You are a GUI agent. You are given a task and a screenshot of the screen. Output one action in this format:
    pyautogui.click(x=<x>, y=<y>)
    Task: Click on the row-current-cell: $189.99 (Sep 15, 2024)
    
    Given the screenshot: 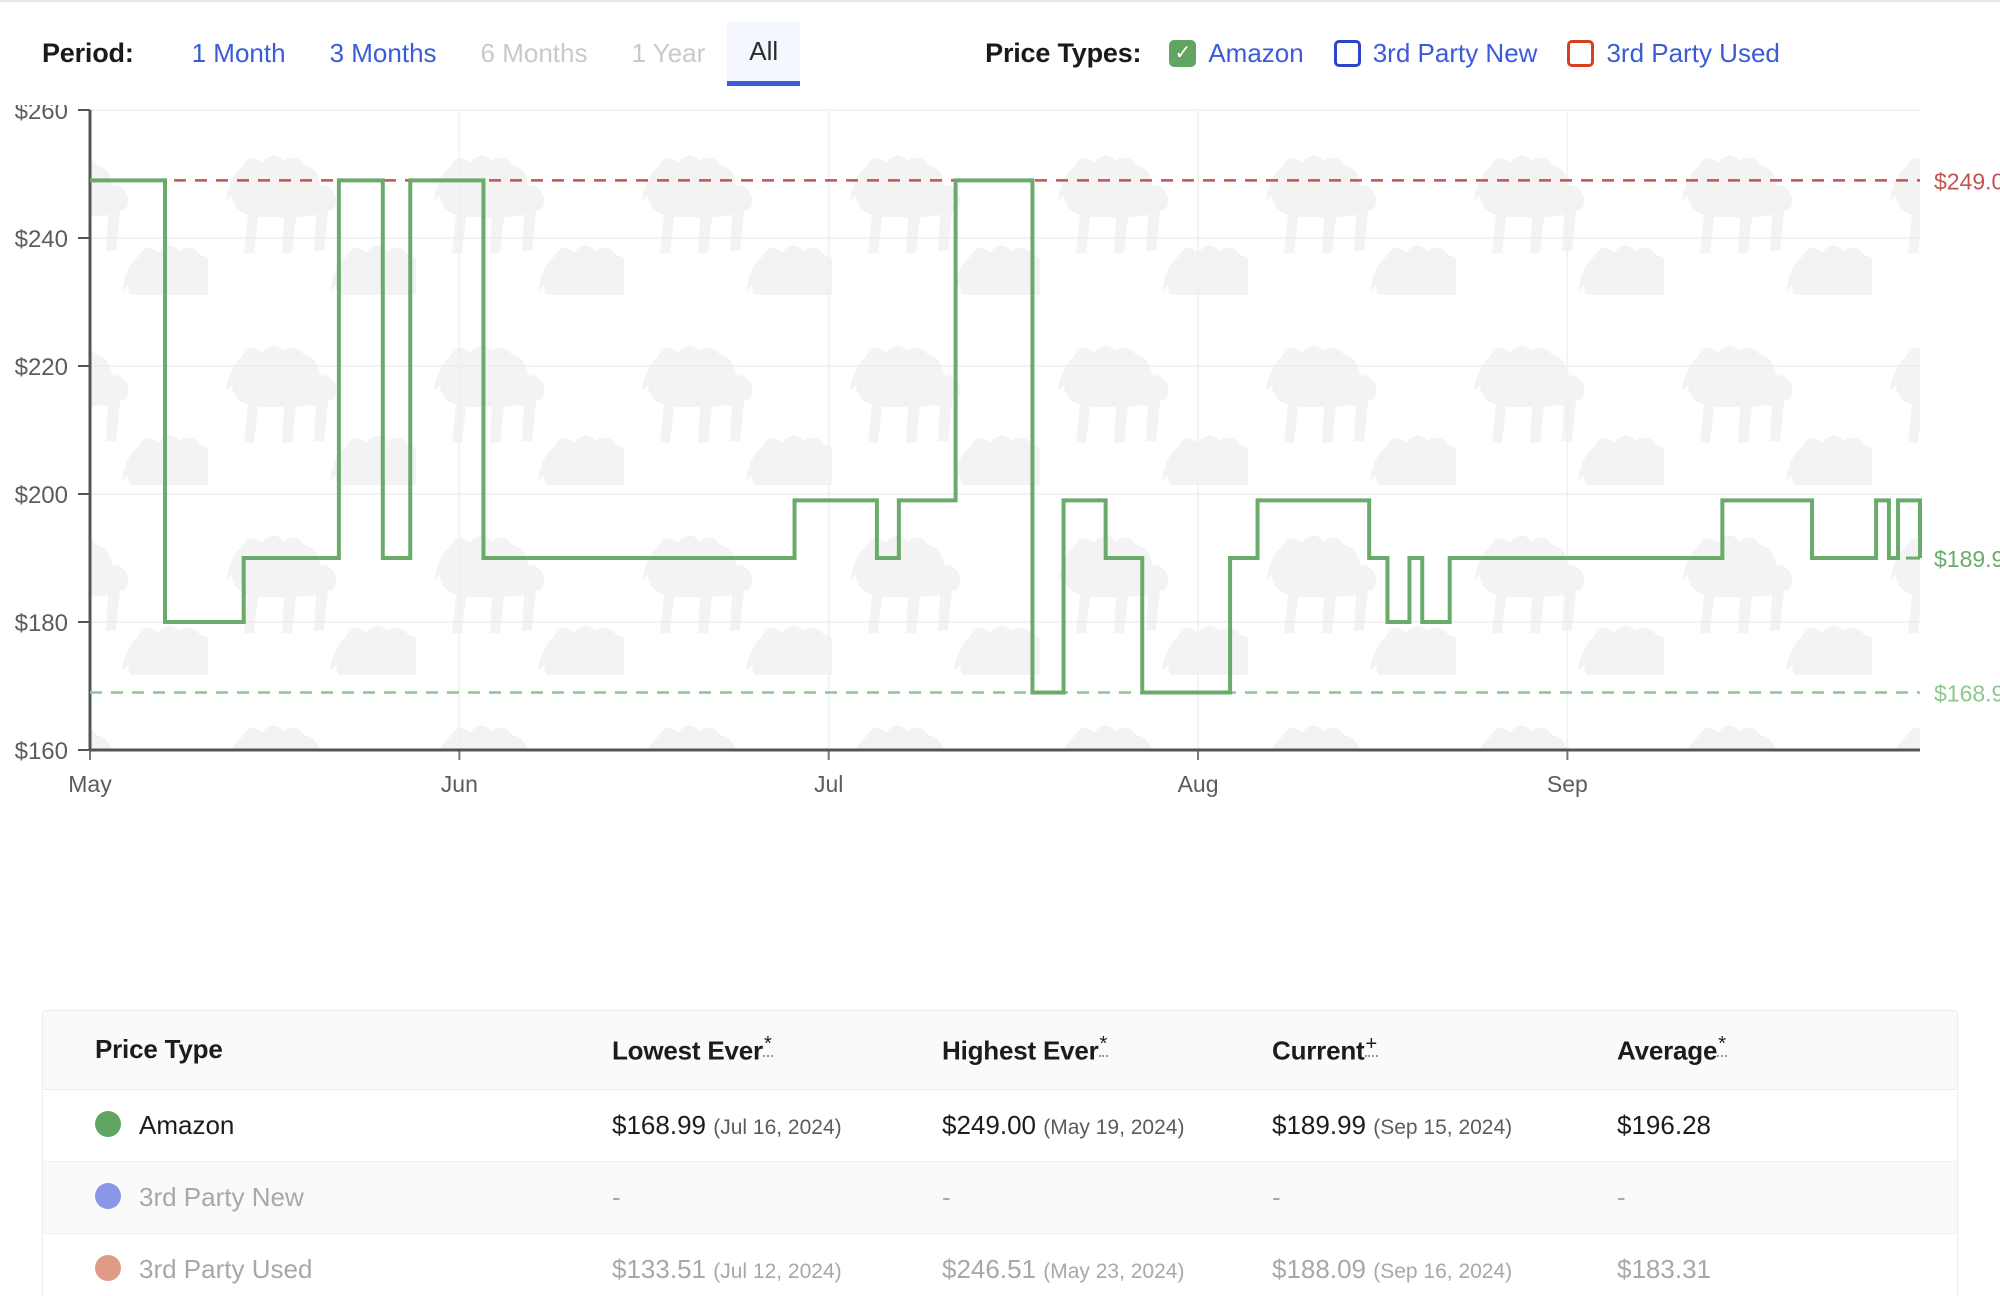 What is the action you would take?
    pyautogui.click(x=1444, y=1125)
    